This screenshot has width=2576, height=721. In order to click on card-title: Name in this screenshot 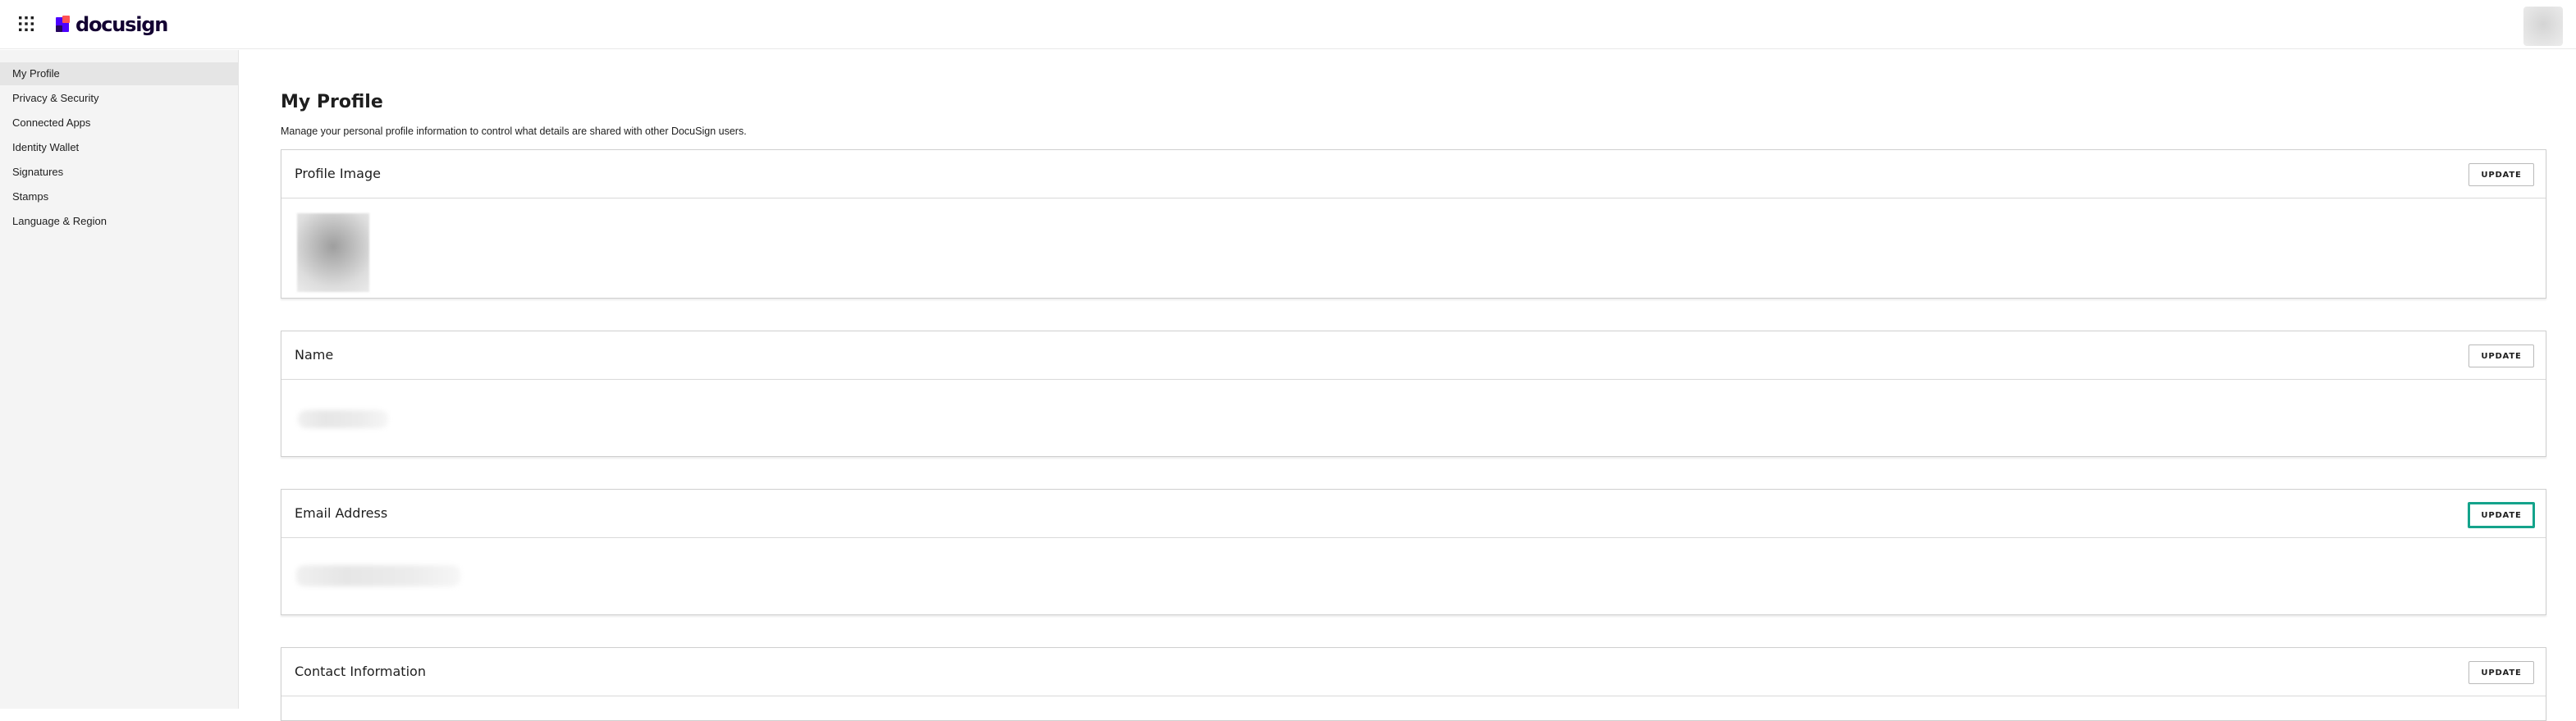, I will do `click(314, 355)`.